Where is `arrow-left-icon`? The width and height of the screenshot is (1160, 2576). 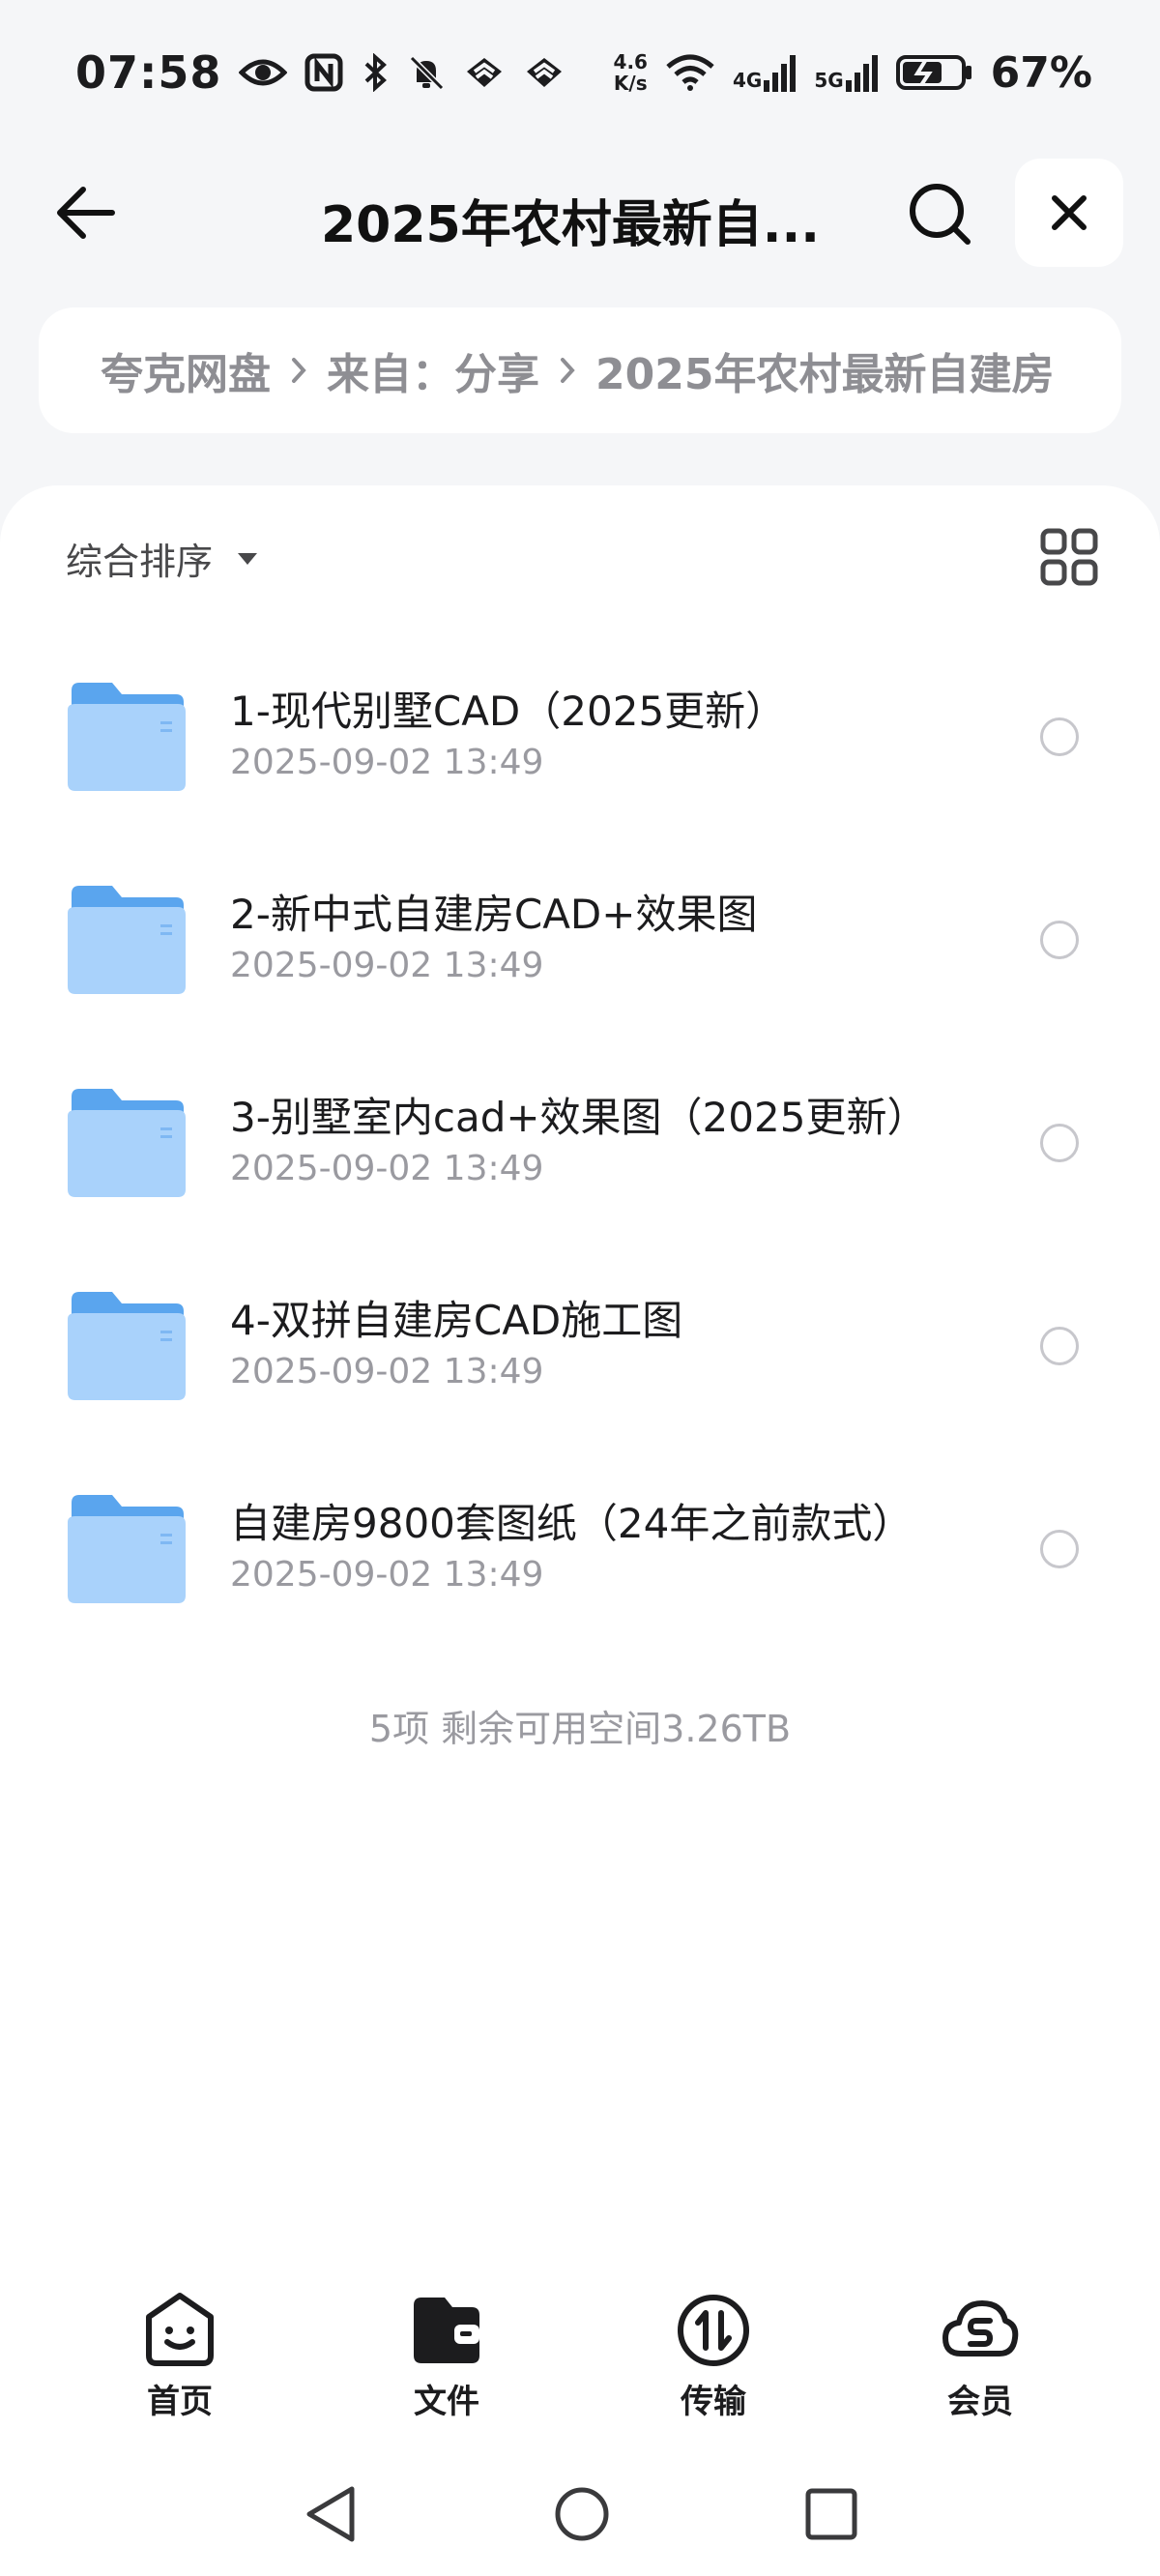
arrow-left-icon is located at coordinates (86, 213).